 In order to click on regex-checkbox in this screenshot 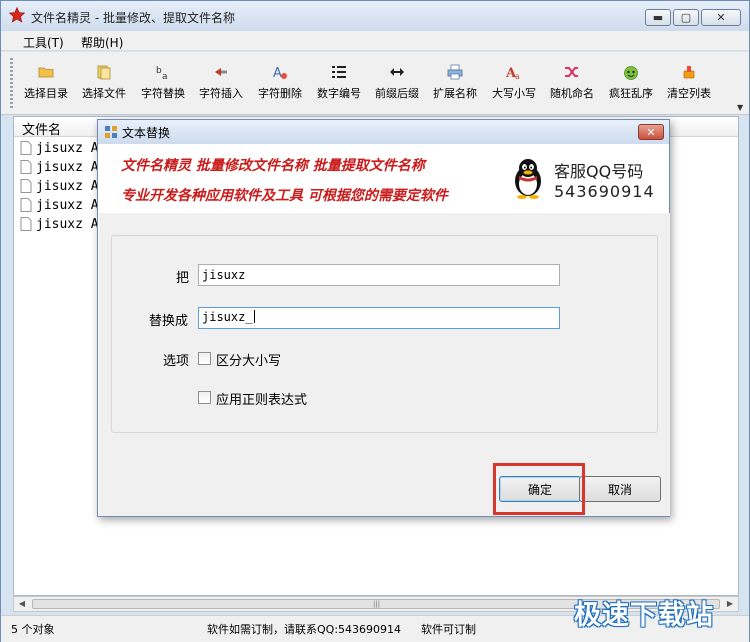, I will do `click(204, 397)`.